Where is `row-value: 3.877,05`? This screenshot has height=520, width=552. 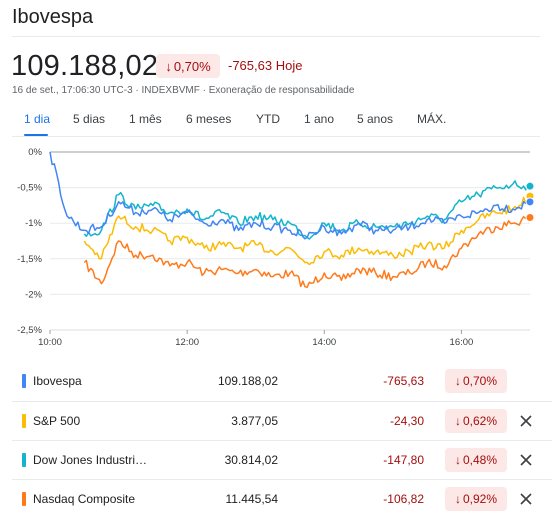 row-value: 3.877,05 is located at coordinates (254, 421).